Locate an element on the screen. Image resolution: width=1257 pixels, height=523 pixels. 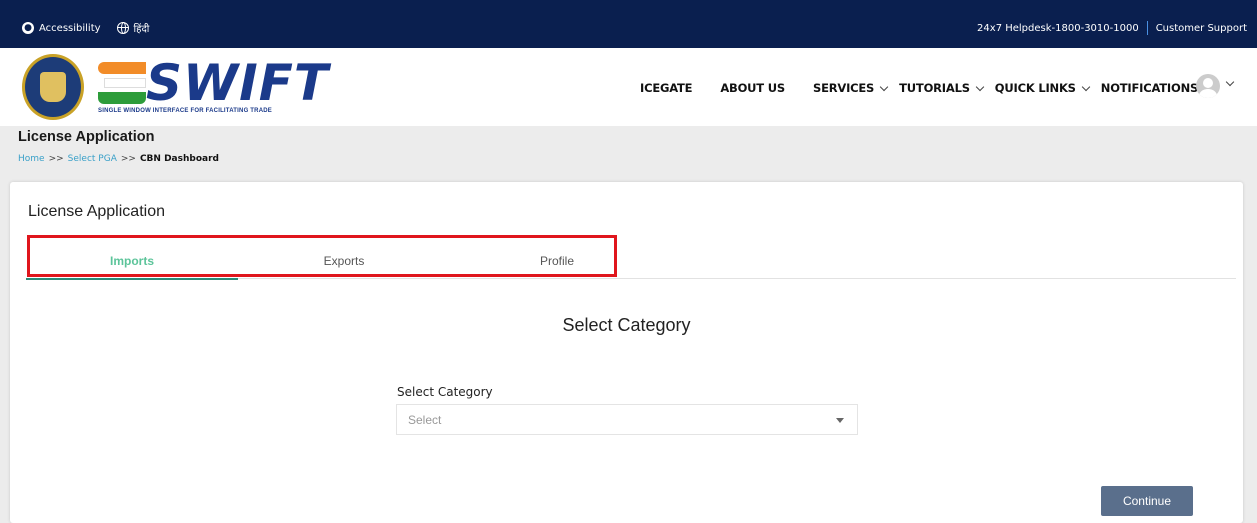
nav-tutorials: TUTORIALS is located at coordinates (942, 88).